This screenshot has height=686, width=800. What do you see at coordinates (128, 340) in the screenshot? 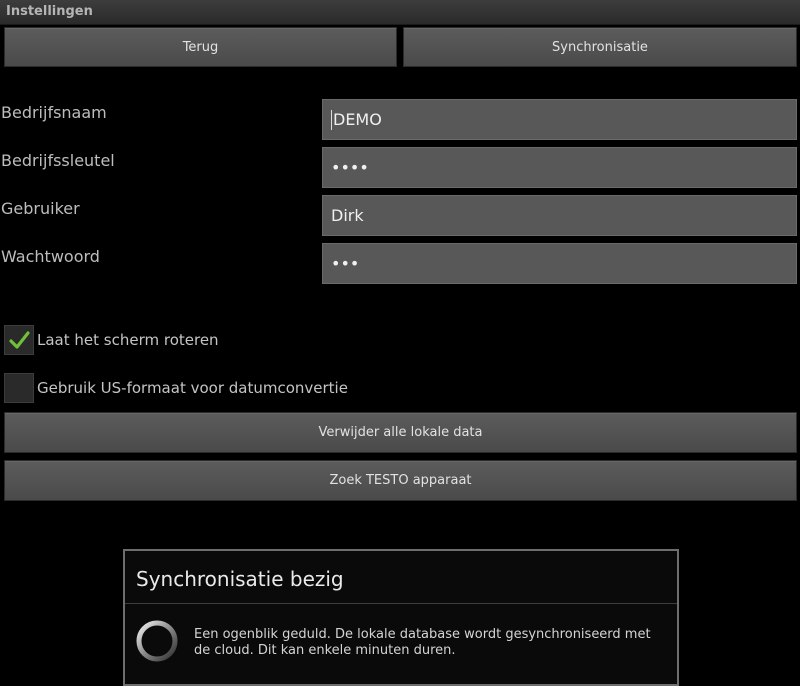
I see `rotate-screen-label: Laat het scherm roteren` at bounding box center [128, 340].